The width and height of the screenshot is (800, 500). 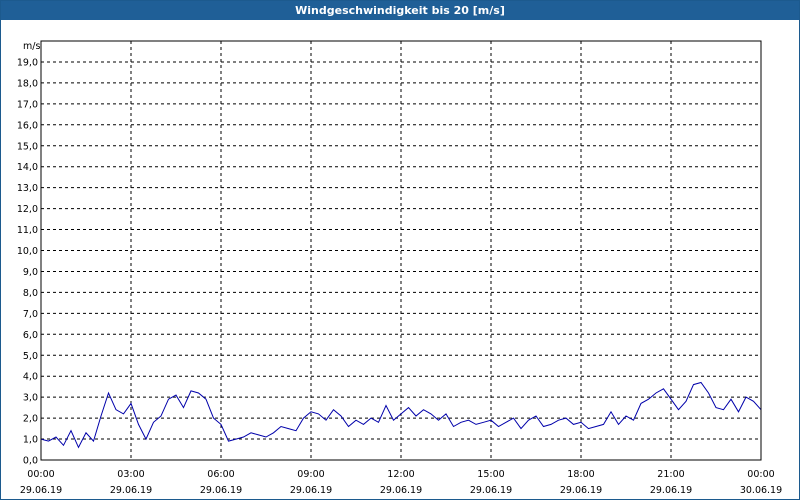 What do you see at coordinates (761, 490) in the screenshot?
I see `x-tick-date-label: 30.06.19` at bounding box center [761, 490].